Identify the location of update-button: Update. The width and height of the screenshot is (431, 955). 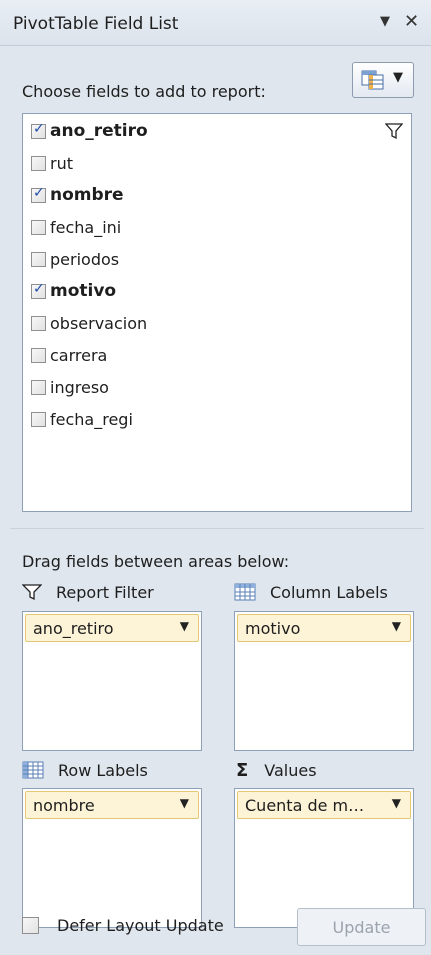
(361, 927).